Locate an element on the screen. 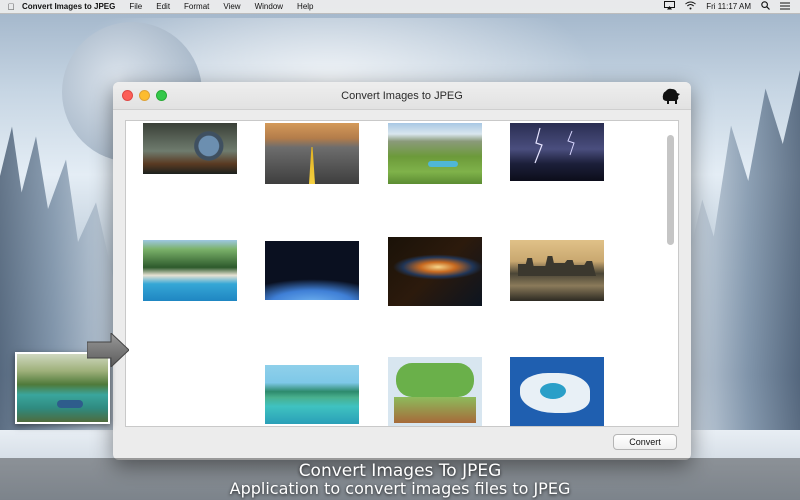 The image size is (800, 500). minimize-window-button is located at coordinates (144, 95).